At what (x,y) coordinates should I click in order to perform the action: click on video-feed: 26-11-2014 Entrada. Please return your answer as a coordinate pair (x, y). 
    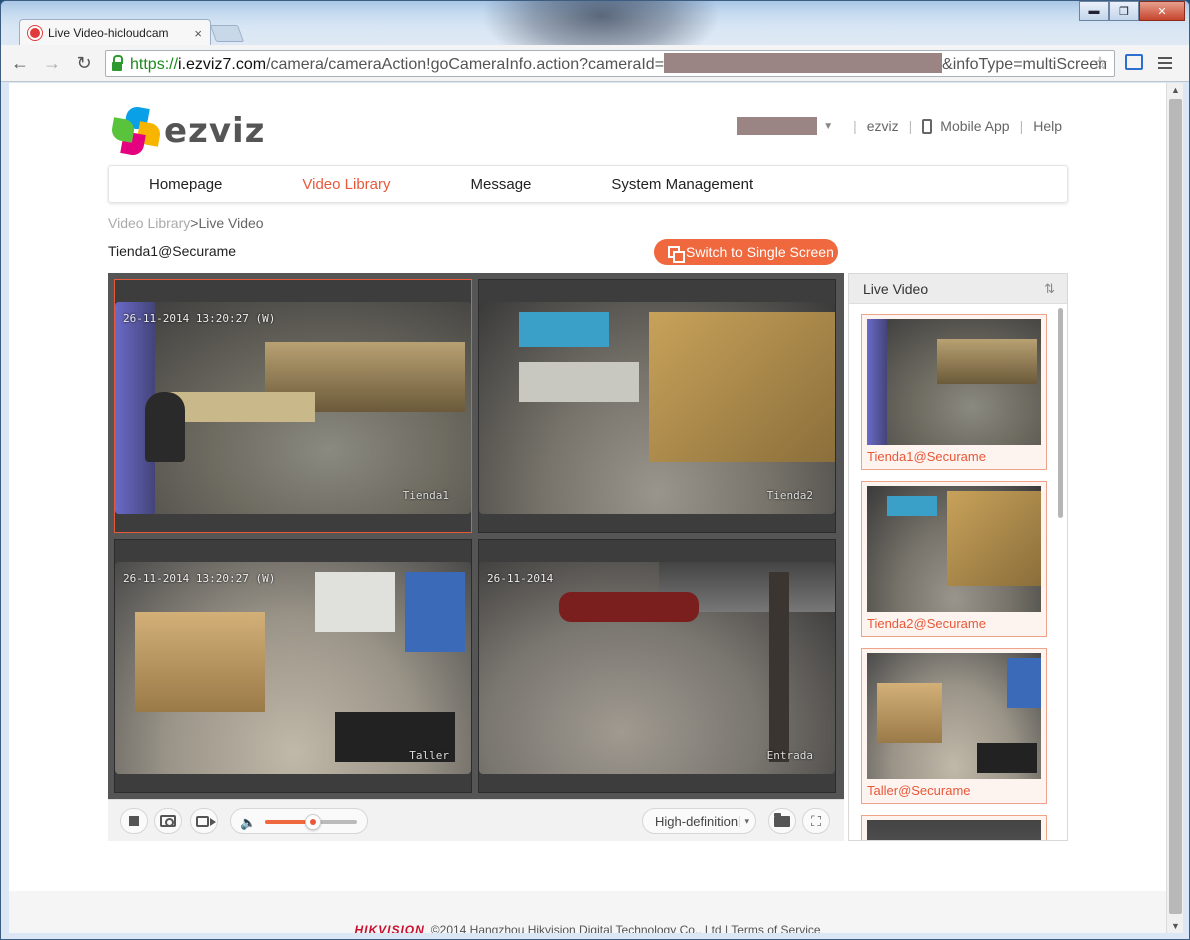
    Looking at the image, I should click on (657, 668).